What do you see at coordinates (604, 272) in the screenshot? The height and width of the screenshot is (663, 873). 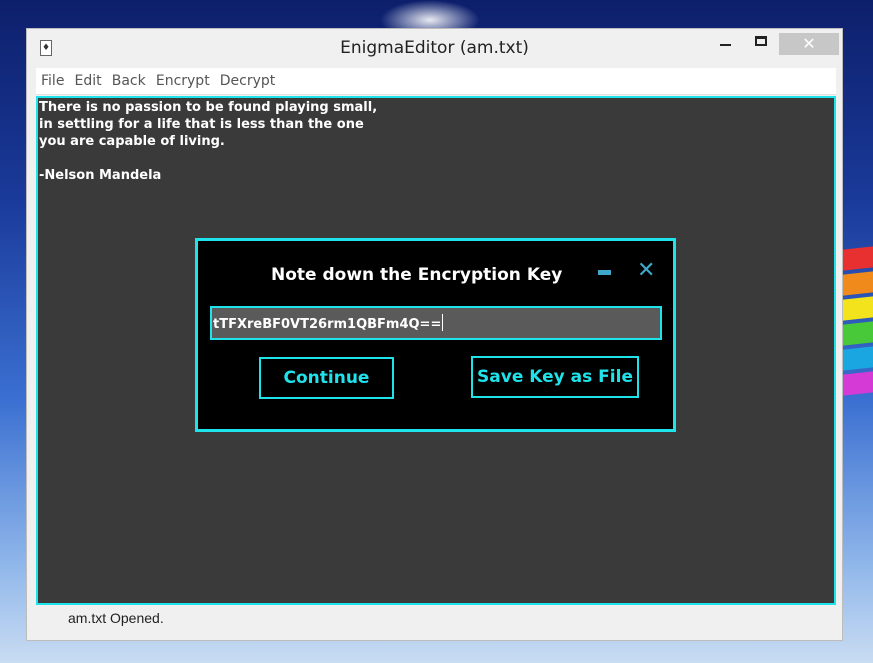 I see `dialog-minimize-icon` at bounding box center [604, 272].